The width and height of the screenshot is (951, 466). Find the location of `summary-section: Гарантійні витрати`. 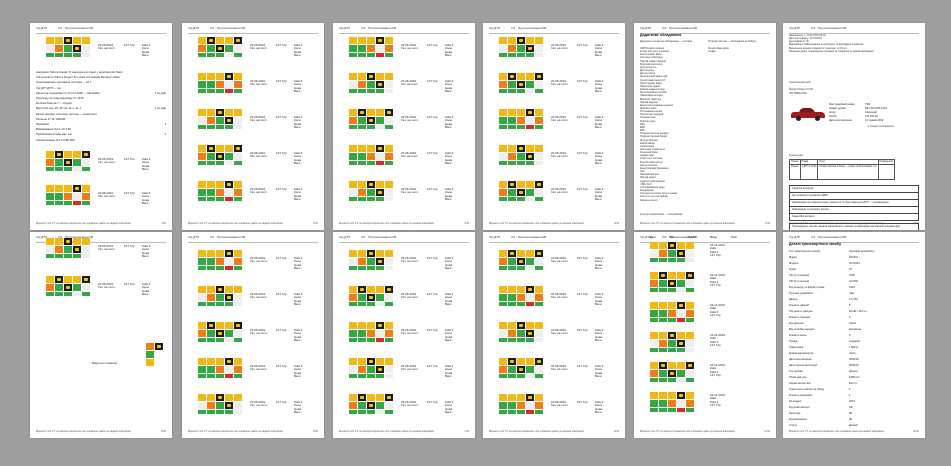

summary-section: Гарантійні витрати is located at coordinates (854, 217).